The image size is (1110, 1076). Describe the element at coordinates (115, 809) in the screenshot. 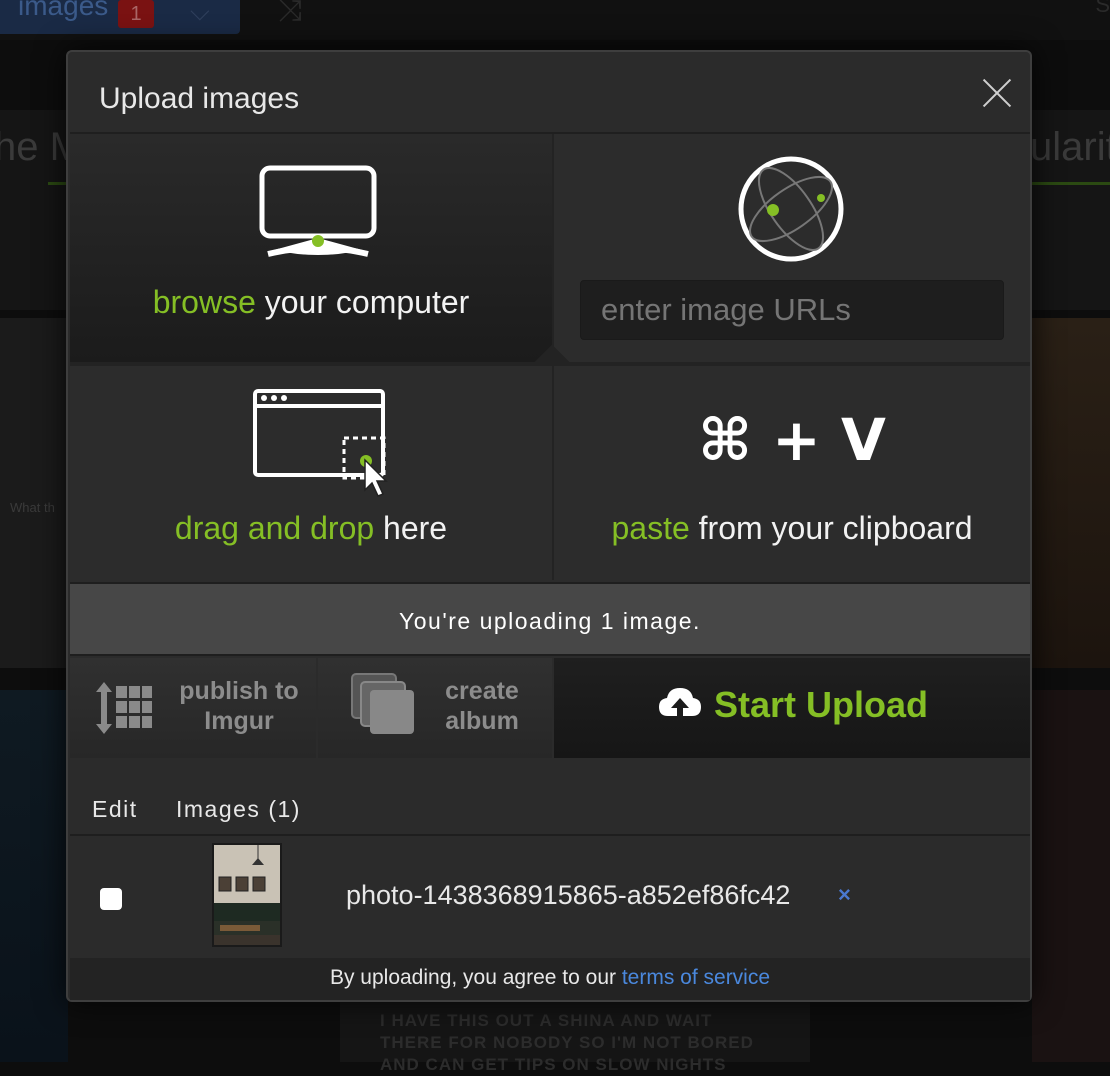

I see `column-edit: Edit` at that location.